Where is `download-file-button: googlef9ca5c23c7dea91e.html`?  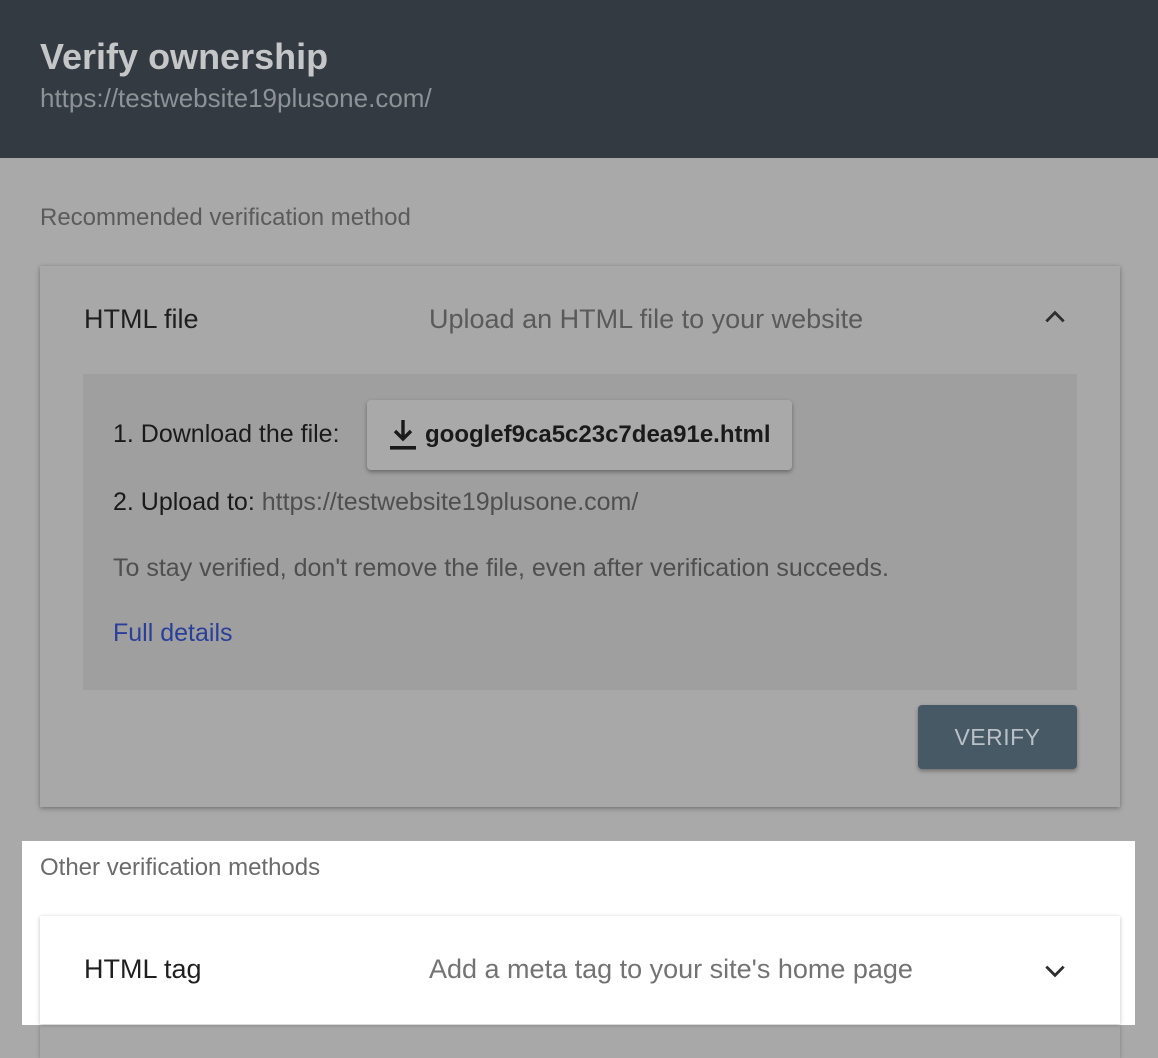
download-file-button: googlef9ca5c23c7dea91e.html is located at coordinates (579, 435).